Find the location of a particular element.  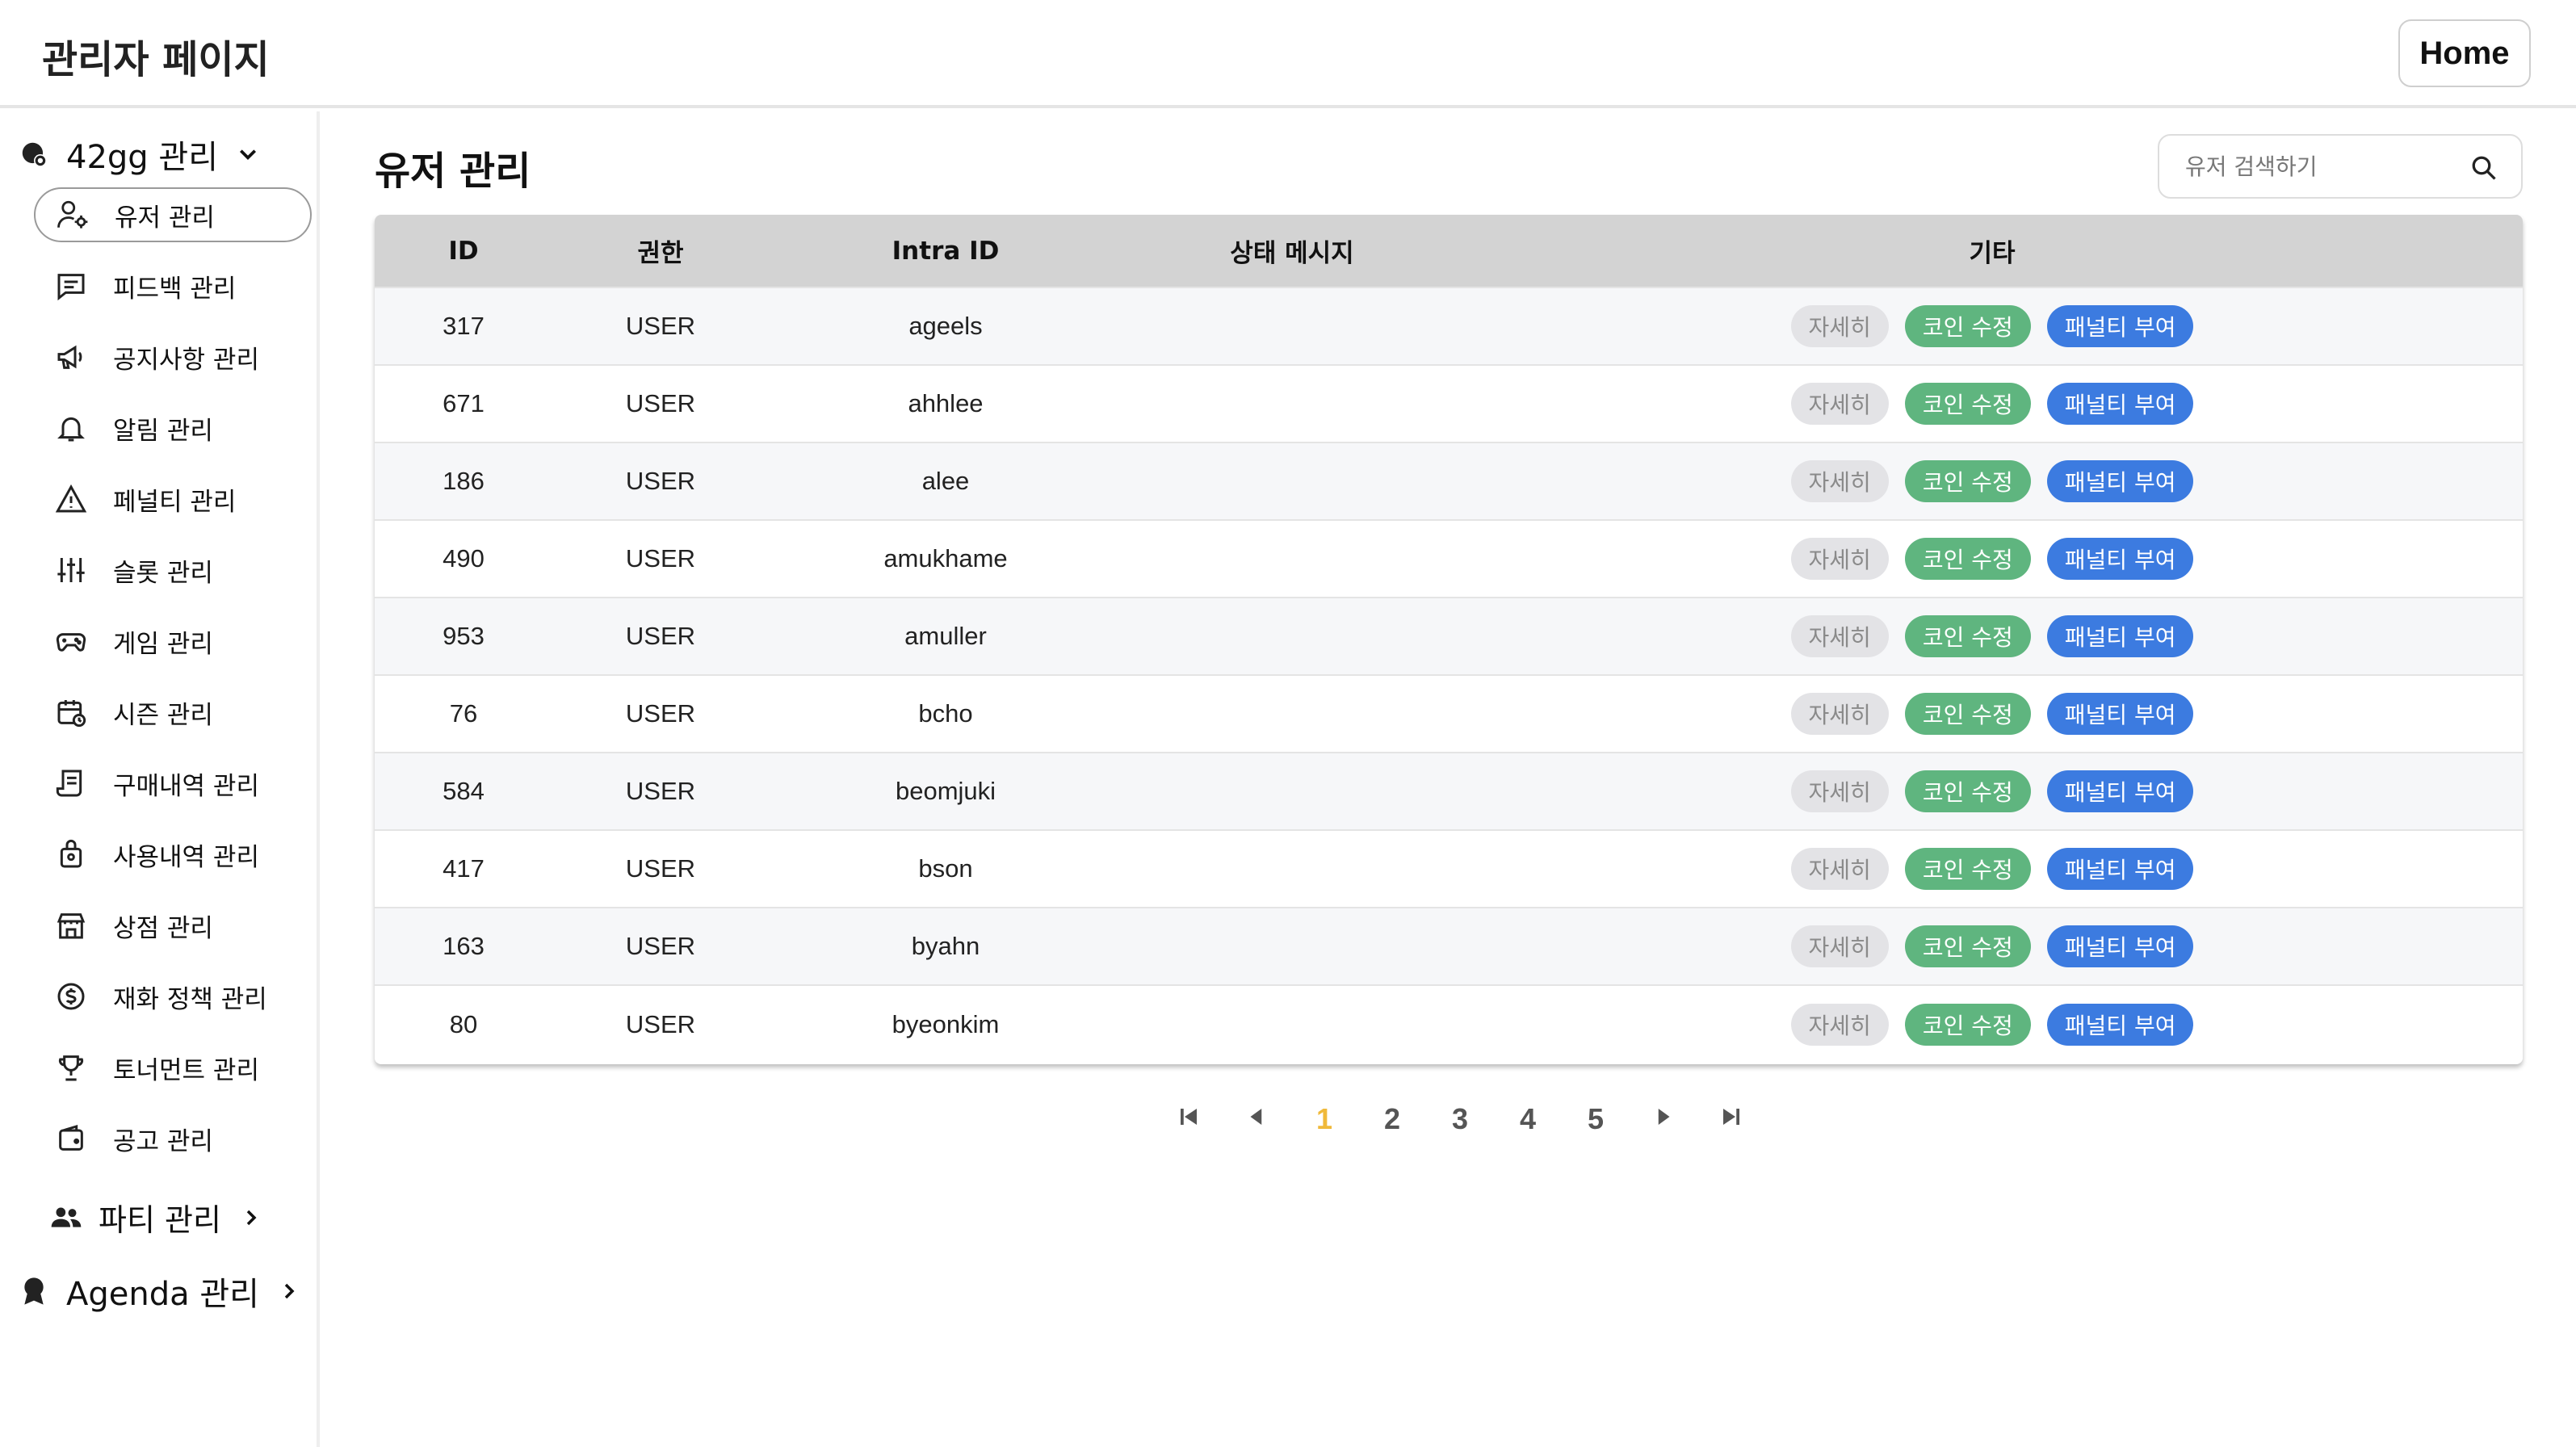

cell-intra-id: alee is located at coordinates (945, 481).